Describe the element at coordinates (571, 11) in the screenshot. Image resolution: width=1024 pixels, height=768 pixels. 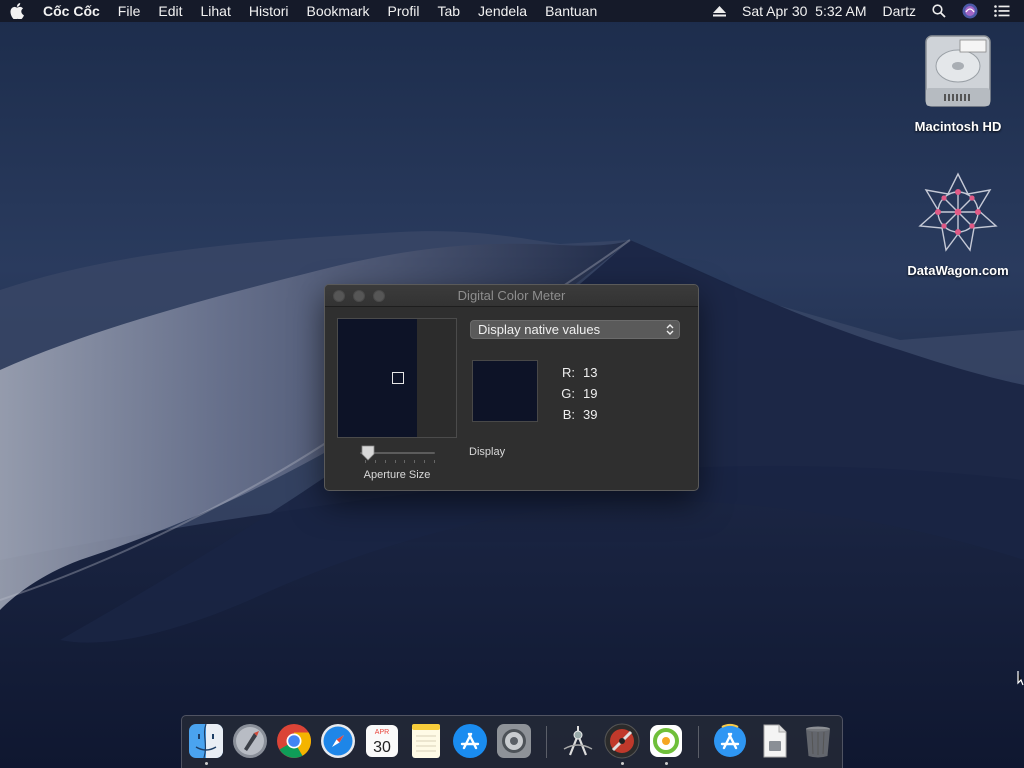
I see `menu-help: Bantuan` at that location.